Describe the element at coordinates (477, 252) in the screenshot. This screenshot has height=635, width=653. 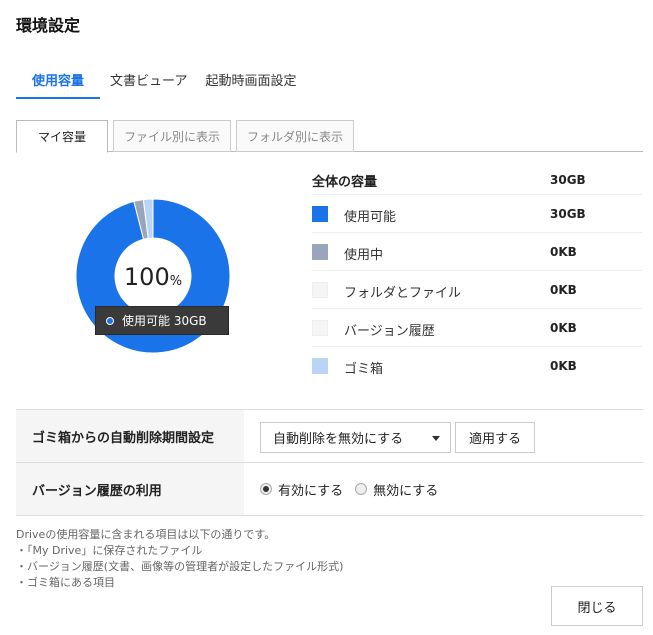
I see `legend-item-used: 使用中 0KB` at that location.